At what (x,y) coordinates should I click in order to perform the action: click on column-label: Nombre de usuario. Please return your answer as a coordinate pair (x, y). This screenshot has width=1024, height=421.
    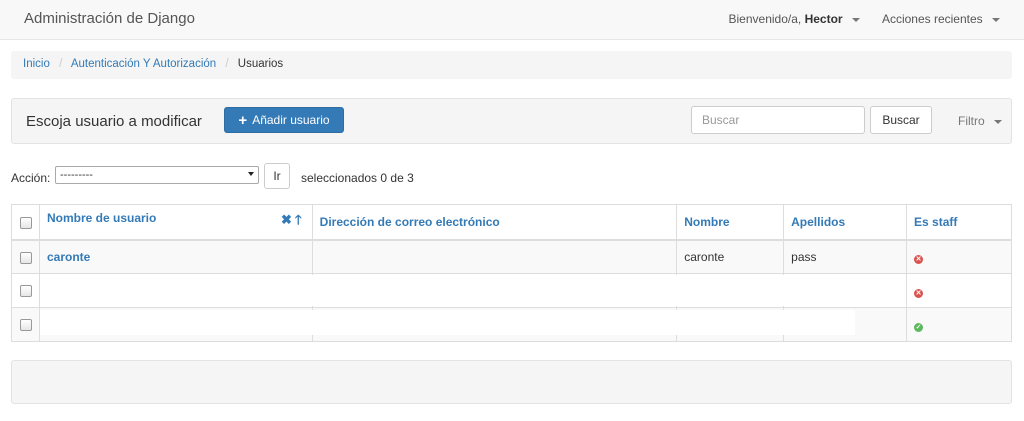
    Looking at the image, I should click on (101, 217).